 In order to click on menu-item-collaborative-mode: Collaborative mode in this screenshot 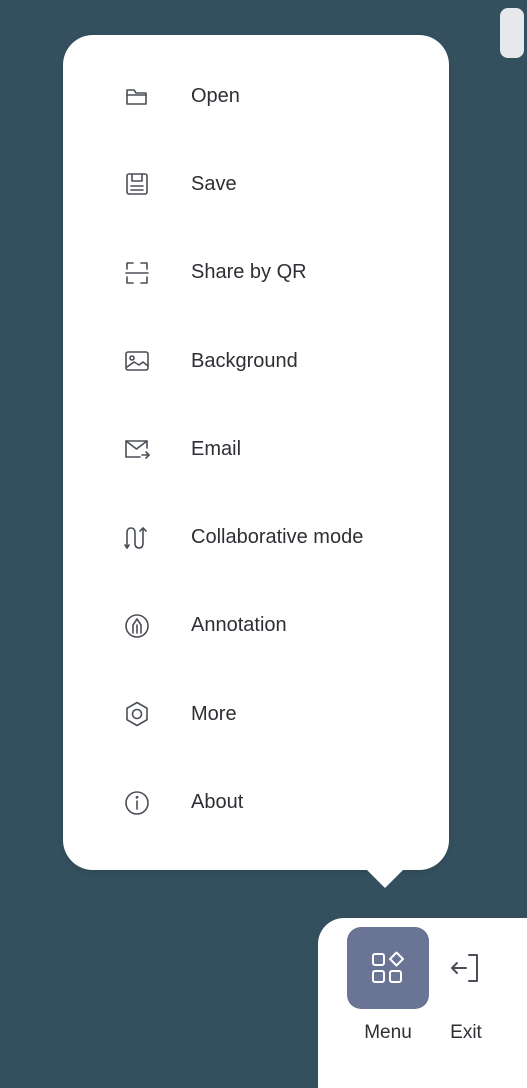, I will do `click(256, 537)`.